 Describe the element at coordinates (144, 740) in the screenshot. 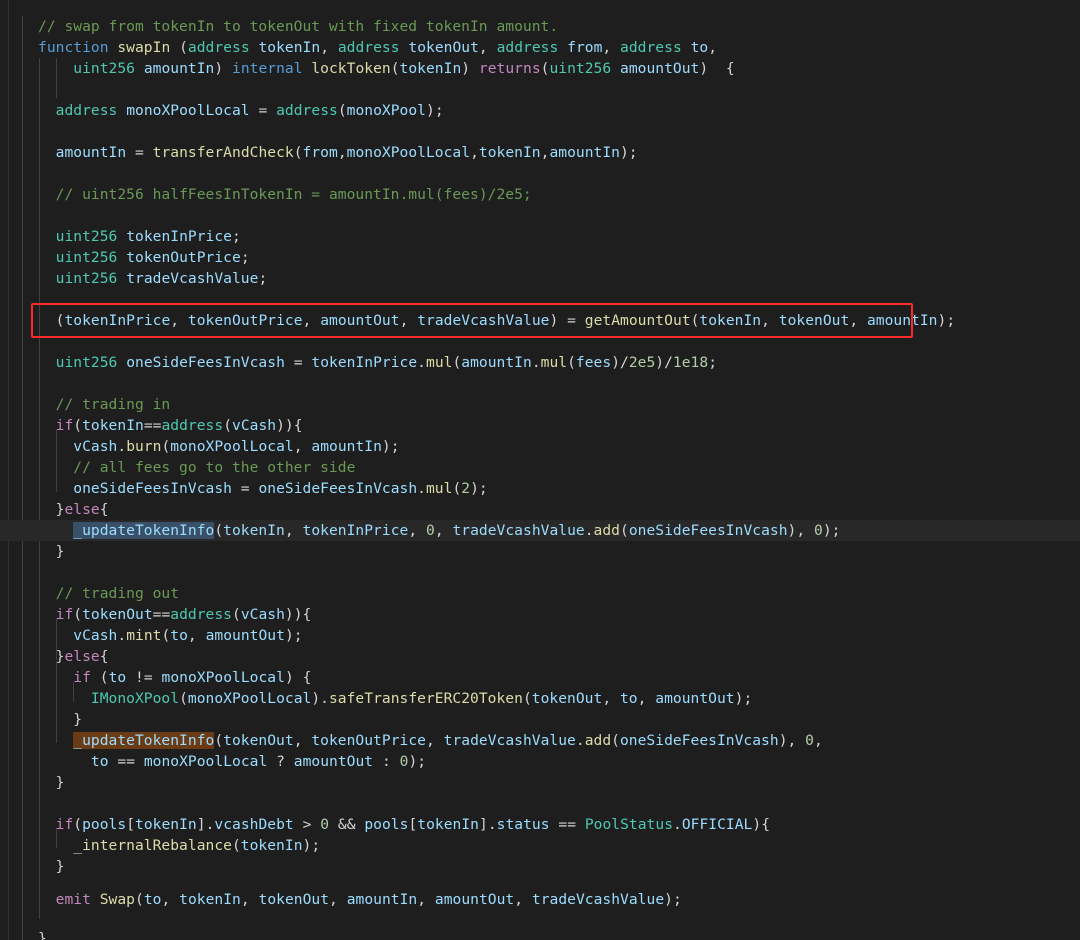

I see `occurrence-token: _updateTokenInfo` at that location.